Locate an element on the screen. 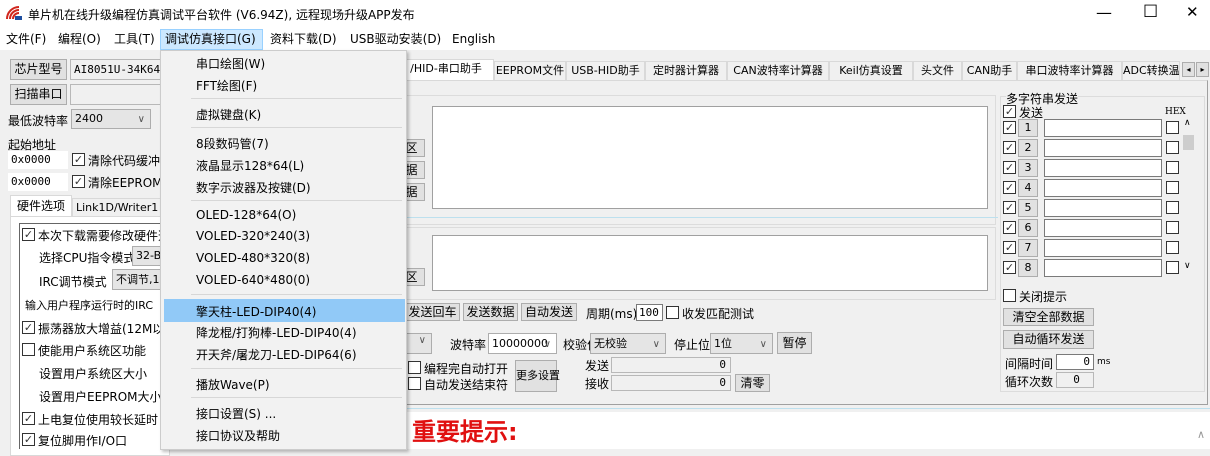 The width and height of the screenshot is (1210, 456). send-data-button: 发送数据 is located at coordinates (490, 312).